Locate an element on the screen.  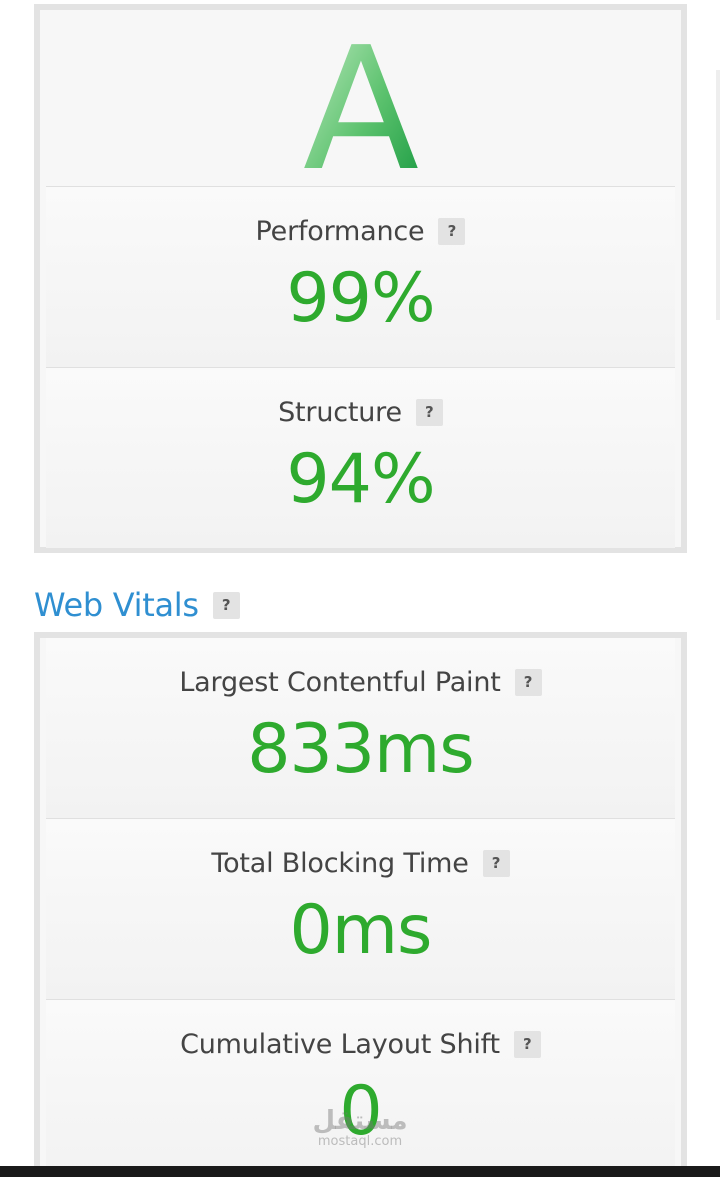
section-title: Web Vitals is located at coordinates (116, 605).